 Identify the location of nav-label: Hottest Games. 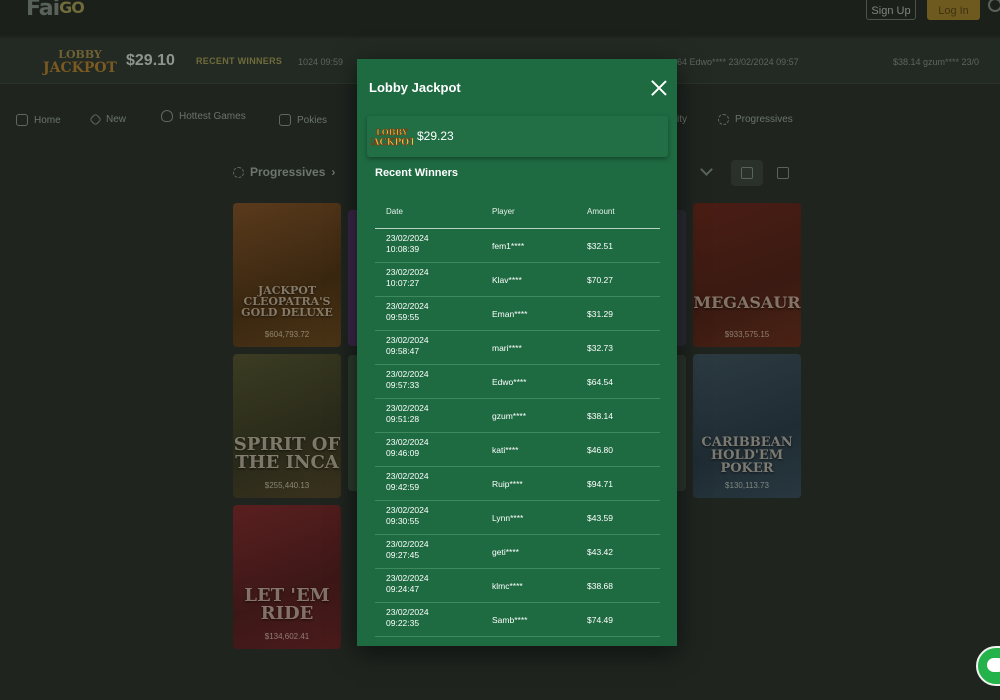
(212, 116).